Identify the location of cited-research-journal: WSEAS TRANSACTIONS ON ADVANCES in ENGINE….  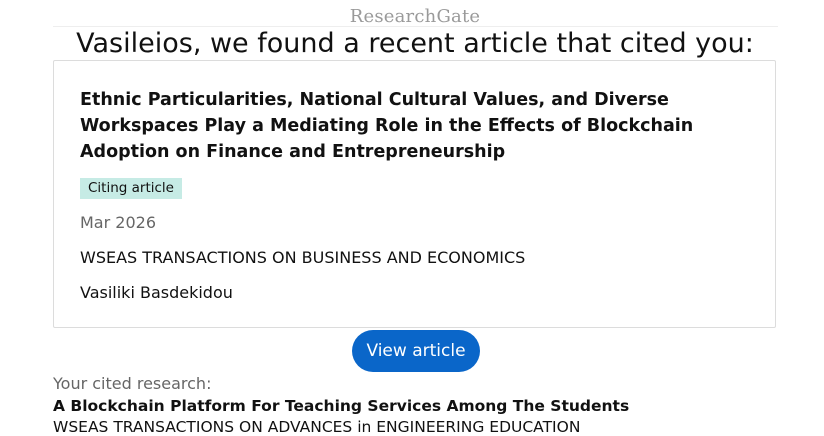
(317, 427).